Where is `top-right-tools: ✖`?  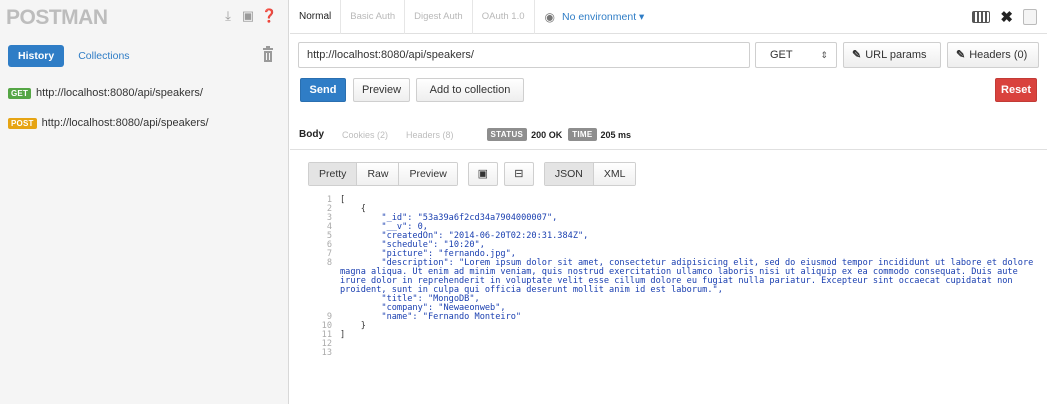 top-right-tools: ✖ is located at coordinates (1004, 17).